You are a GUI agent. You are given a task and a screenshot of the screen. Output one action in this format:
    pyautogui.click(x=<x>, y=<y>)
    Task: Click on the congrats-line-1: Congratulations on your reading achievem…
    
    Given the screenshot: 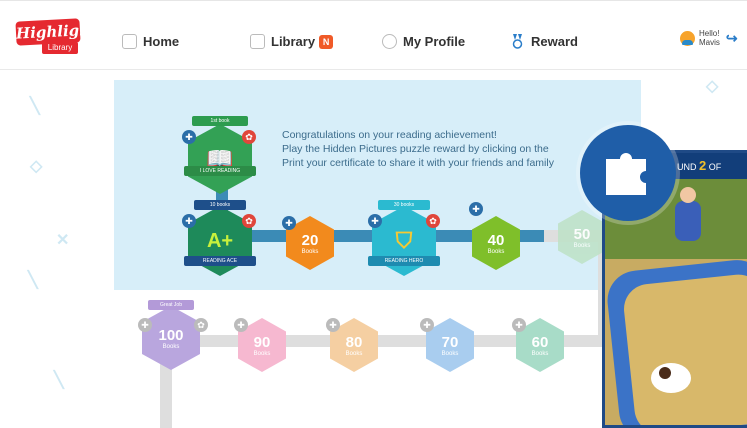 What is the action you would take?
    pyautogui.click(x=389, y=135)
    